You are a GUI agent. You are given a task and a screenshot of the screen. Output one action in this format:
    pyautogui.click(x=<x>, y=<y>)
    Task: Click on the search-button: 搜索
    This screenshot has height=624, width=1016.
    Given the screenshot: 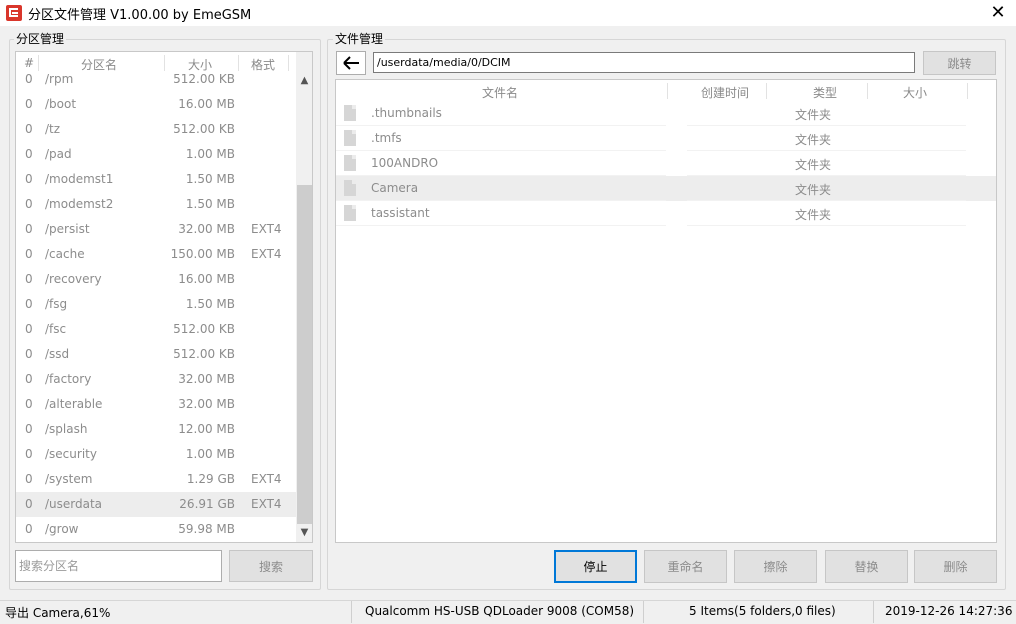 What is the action you would take?
    pyautogui.click(x=271, y=566)
    